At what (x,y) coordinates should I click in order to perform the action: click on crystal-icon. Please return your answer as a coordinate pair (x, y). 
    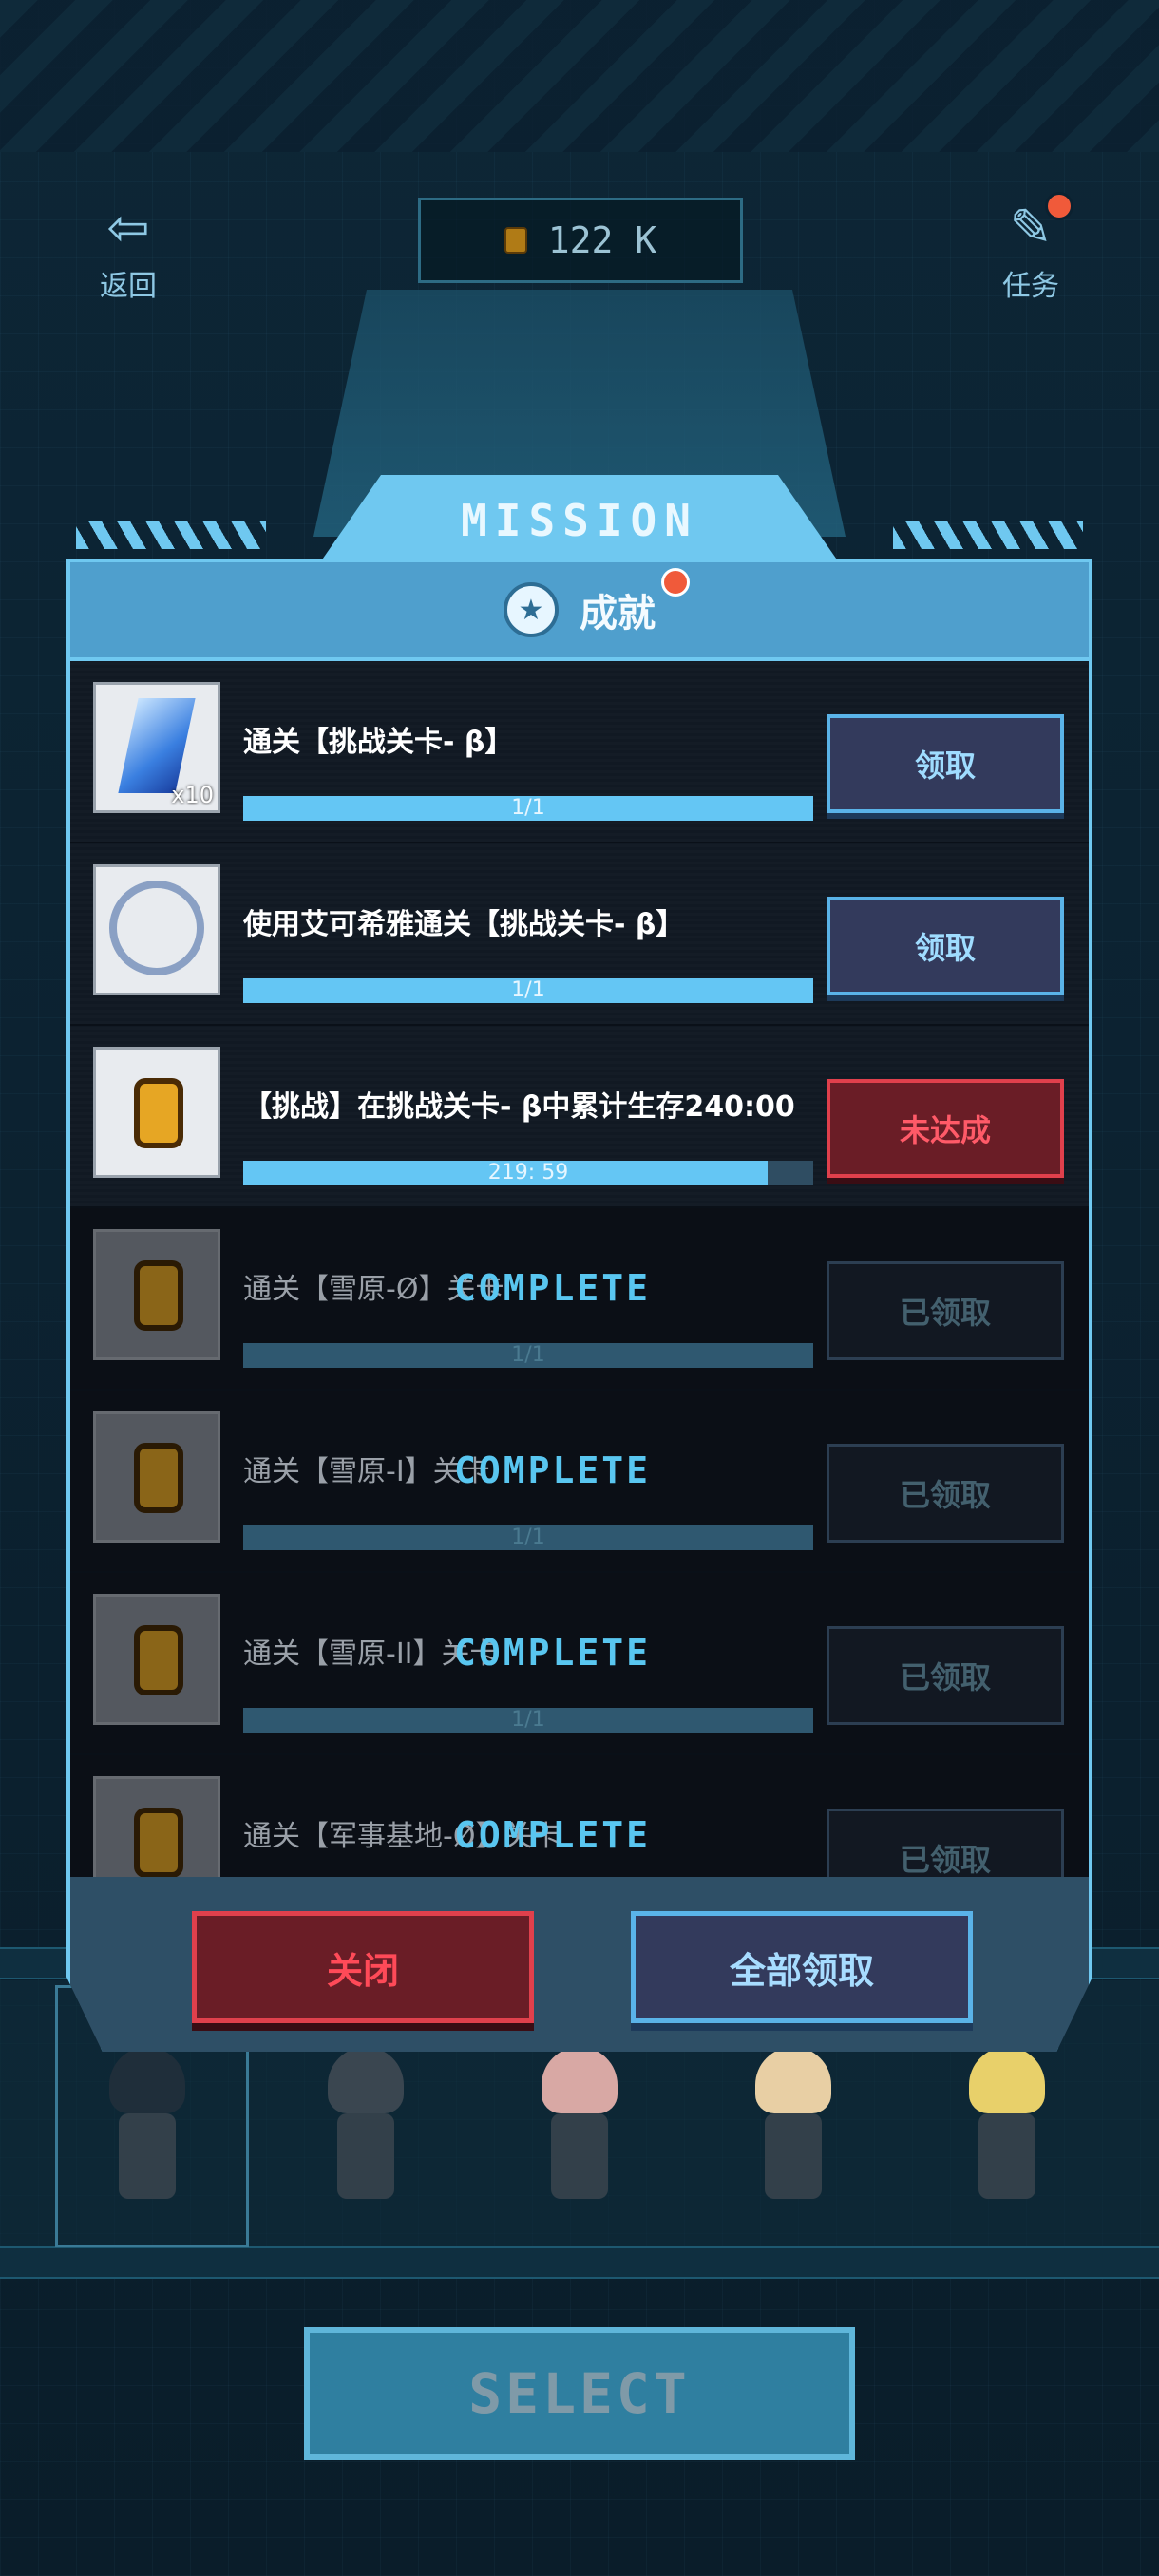
    Looking at the image, I should click on (157, 745).